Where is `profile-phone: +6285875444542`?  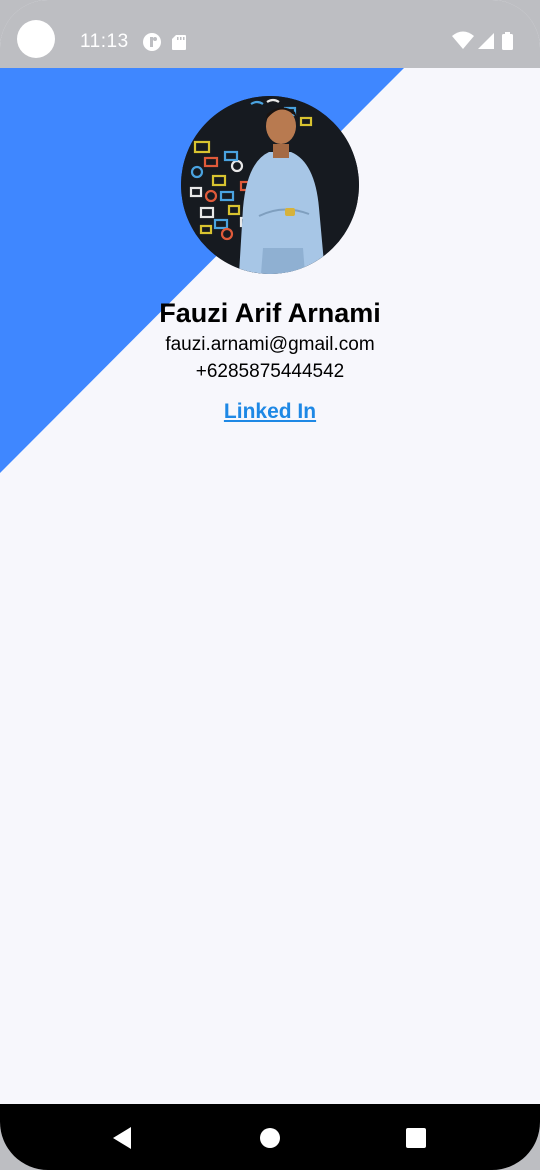 profile-phone: +6285875444542 is located at coordinates (270, 371).